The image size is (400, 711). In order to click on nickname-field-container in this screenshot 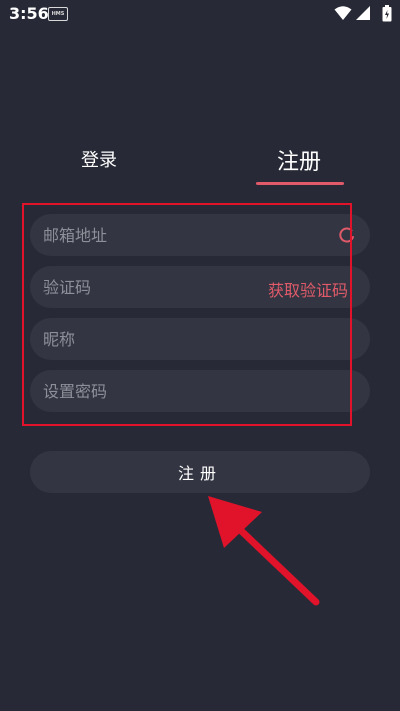, I will do `click(200, 339)`.